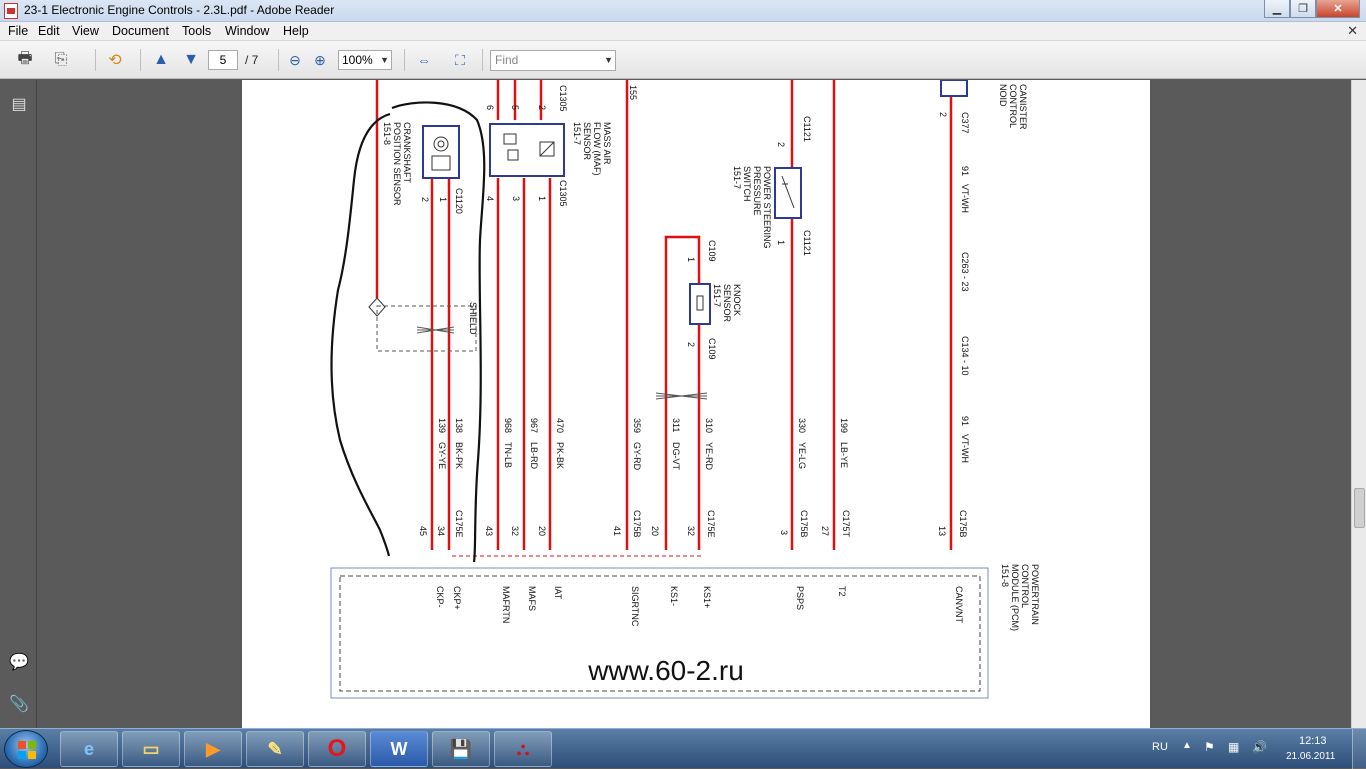 This screenshot has height=769, width=1366. Describe the element at coordinates (140, 31) in the screenshot. I see `menu-document: Document` at that location.